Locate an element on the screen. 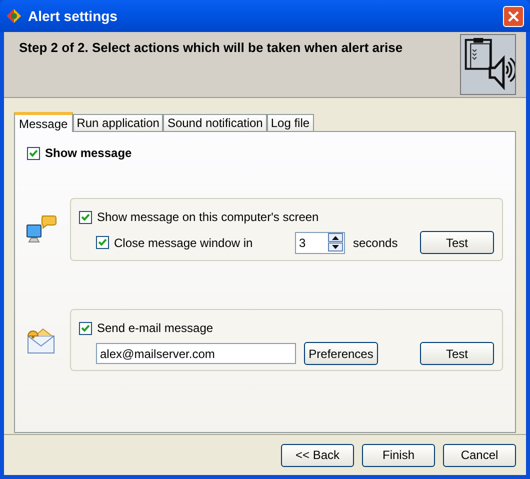 The height and width of the screenshot is (479, 530). tab: Run application is located at coordinates (118, 122).